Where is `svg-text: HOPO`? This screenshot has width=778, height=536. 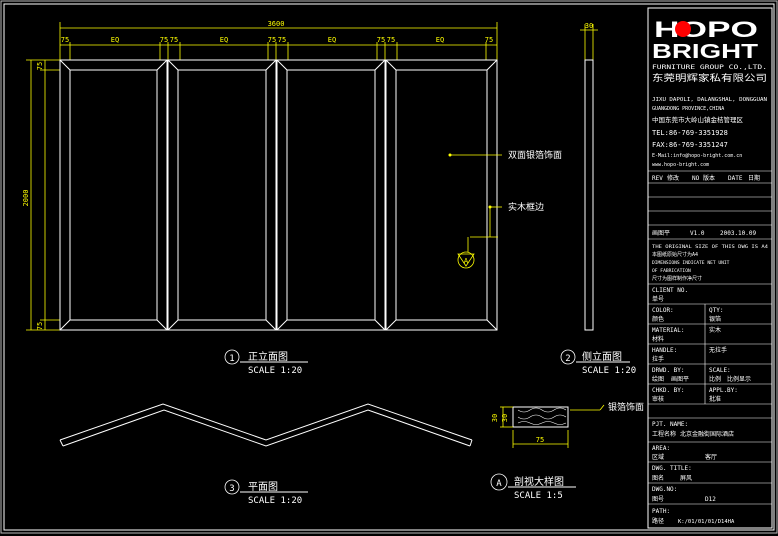
svg-text: HOPO is located at coordinates (706, 29).